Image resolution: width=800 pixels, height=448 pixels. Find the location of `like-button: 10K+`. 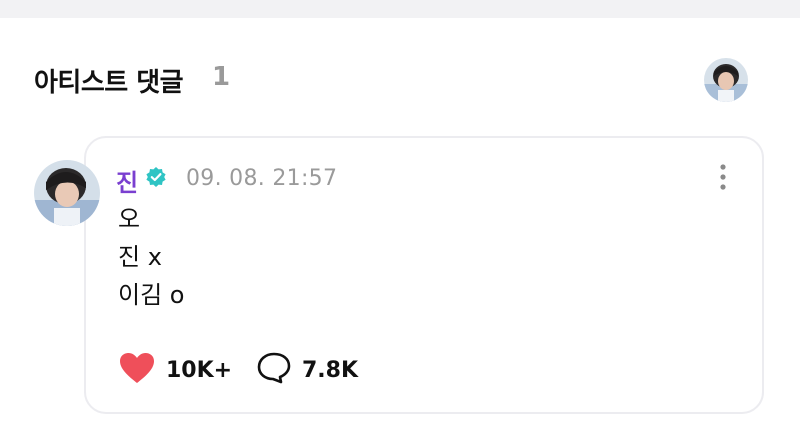

like-button: 10K+ is located at coordinates (175, 370).